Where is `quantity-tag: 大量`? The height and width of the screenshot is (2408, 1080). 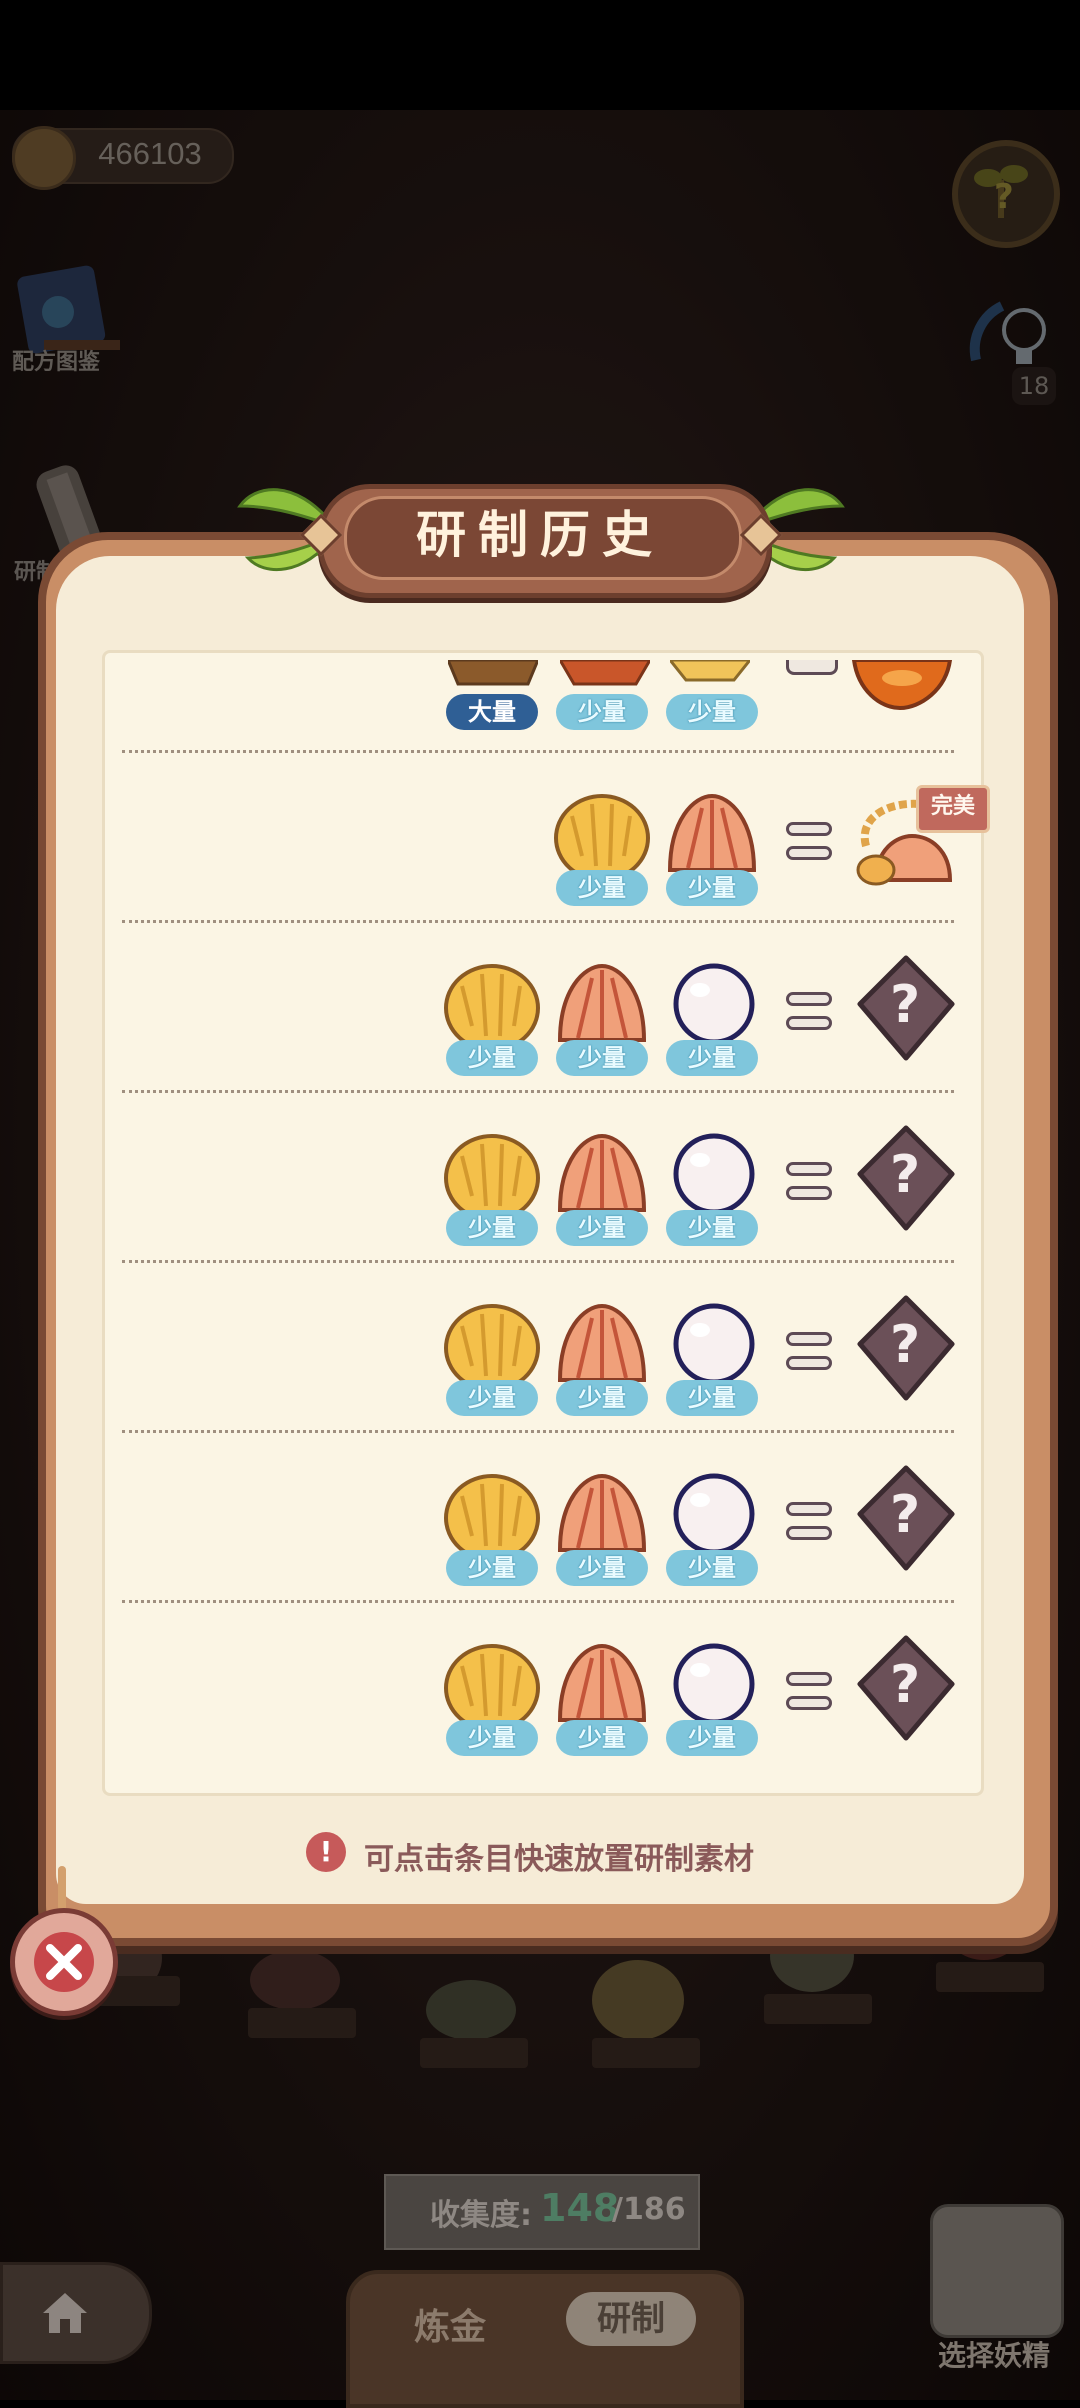 quantity-tag: 大量 is located at coordinates (492, 712).